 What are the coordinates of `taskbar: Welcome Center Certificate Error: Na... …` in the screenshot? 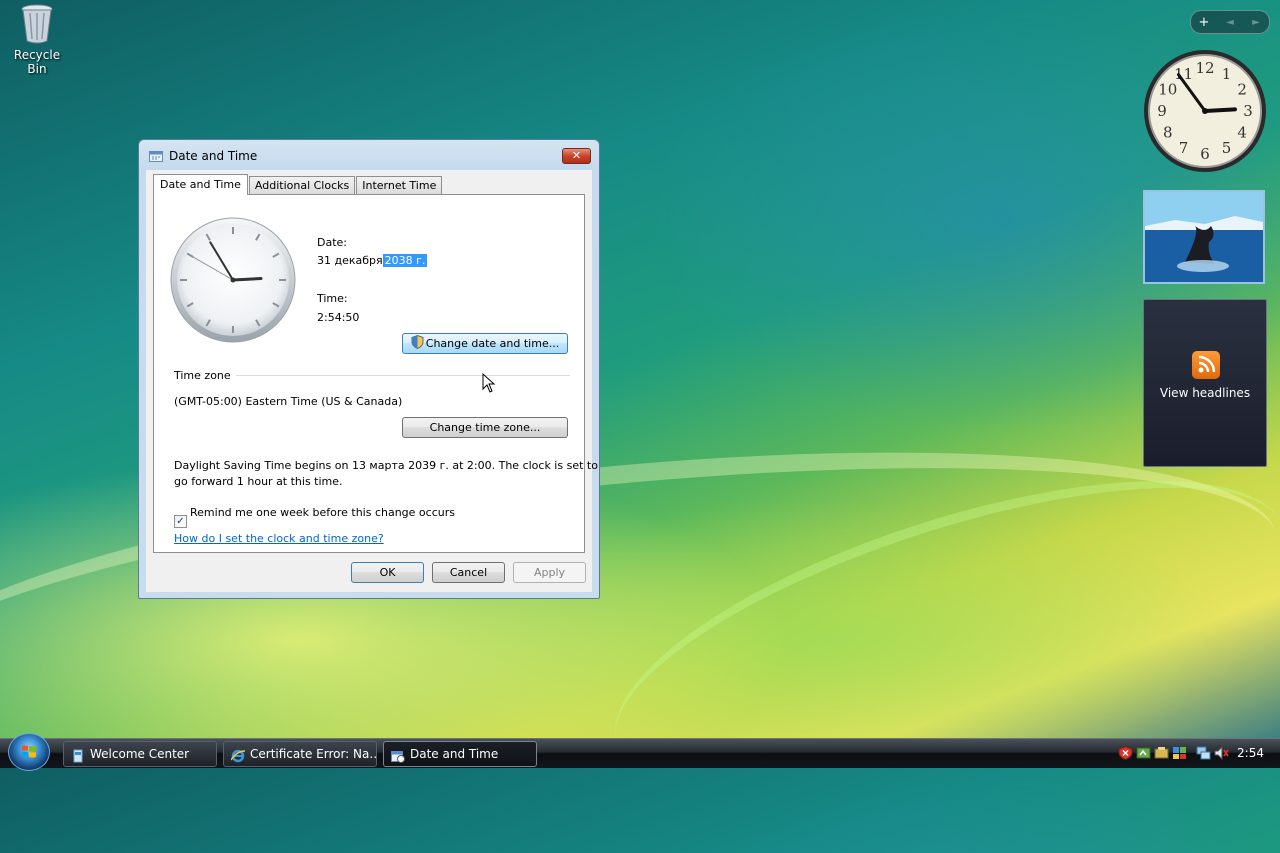 It's located at (640, 752).